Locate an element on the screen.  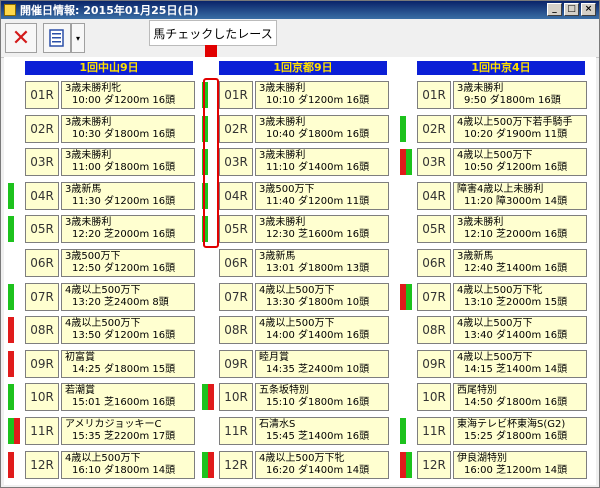
race-row: 09R 4歳以上500万下 14:15 芝1400m 14頭 is located at coordinates (494, 364).